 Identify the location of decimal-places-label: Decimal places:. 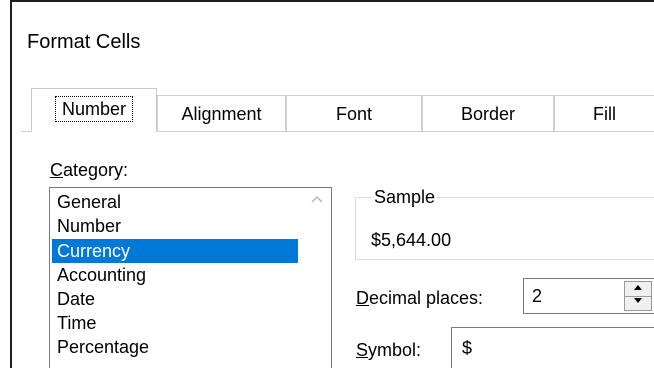
(419, 298).